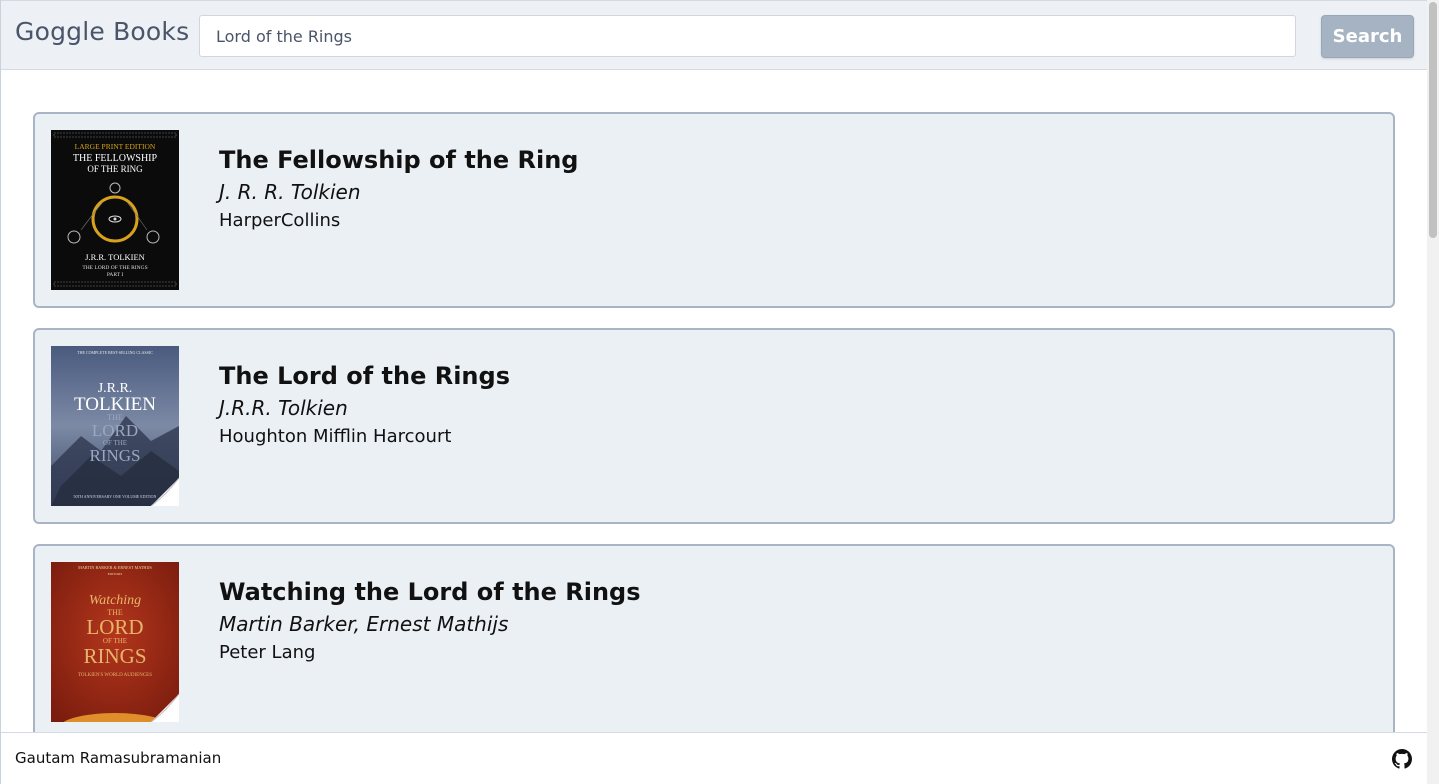  I want to click on book-title: Watching the Lord of the Rings, so click(430, 592).